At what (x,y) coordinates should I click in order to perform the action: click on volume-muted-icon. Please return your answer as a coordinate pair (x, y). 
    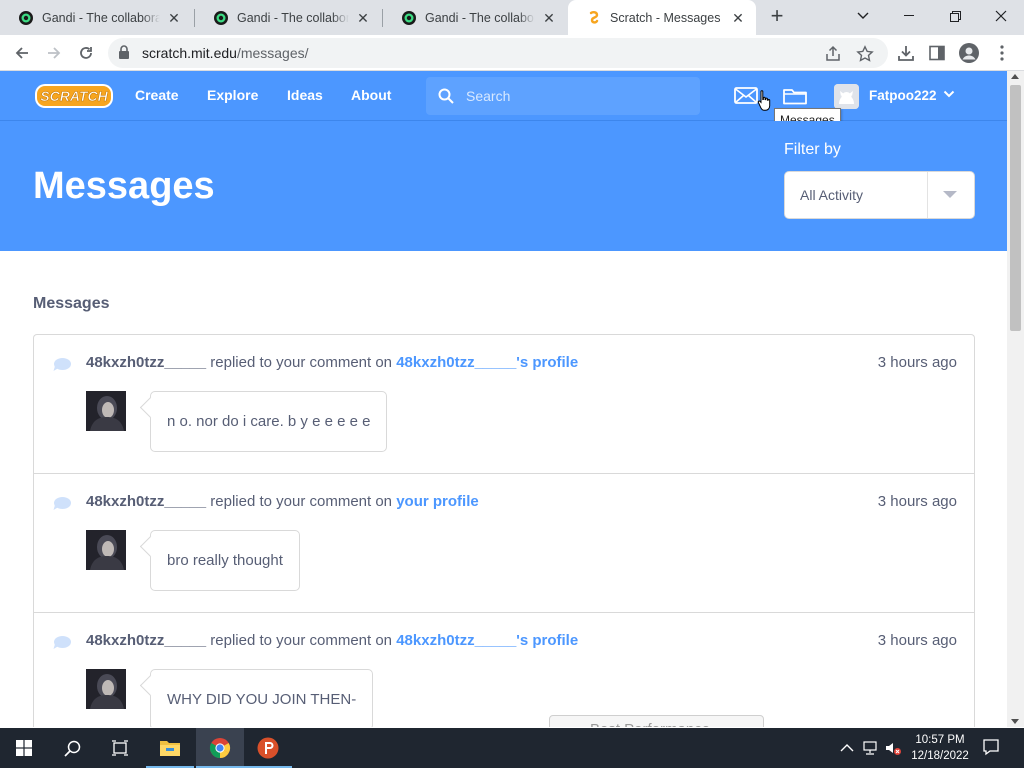
    Looking at the image, I should click on (893, 748).